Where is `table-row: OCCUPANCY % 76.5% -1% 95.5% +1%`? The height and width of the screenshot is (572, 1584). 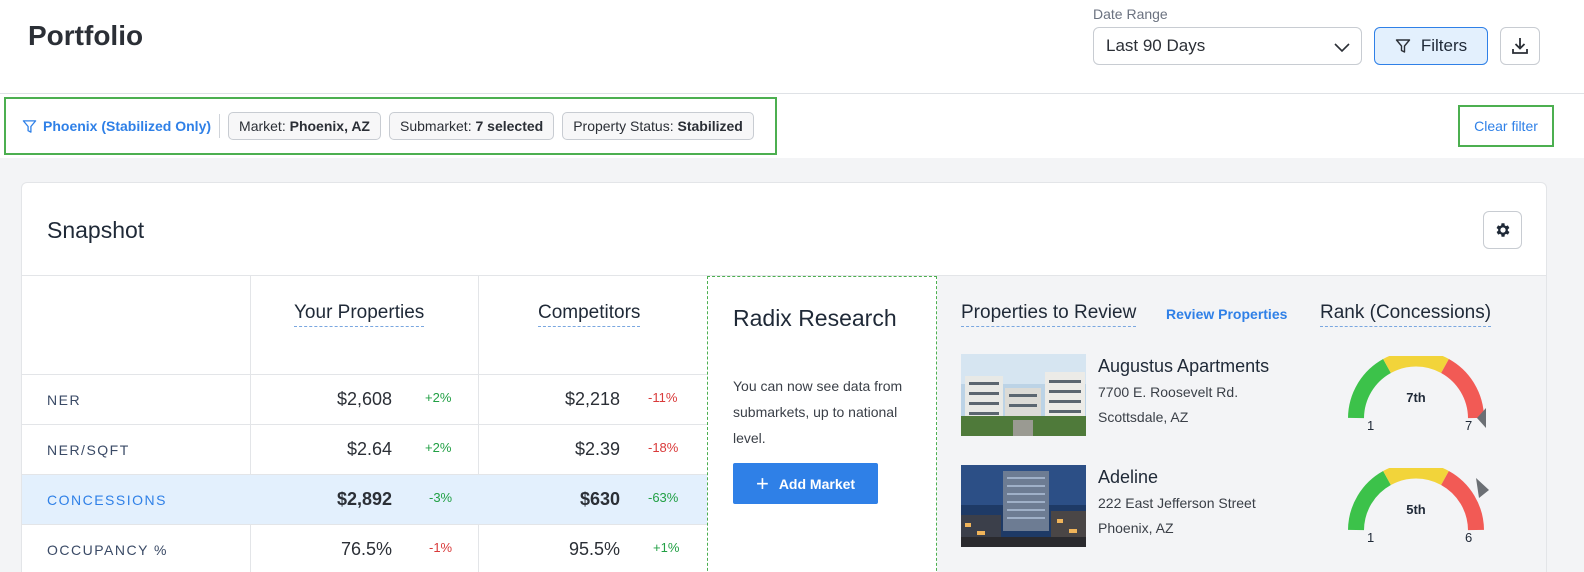 table-row: OCCUPANCY % 76.5% -1% 95.5% +1% is located at coordinates (364, 548).